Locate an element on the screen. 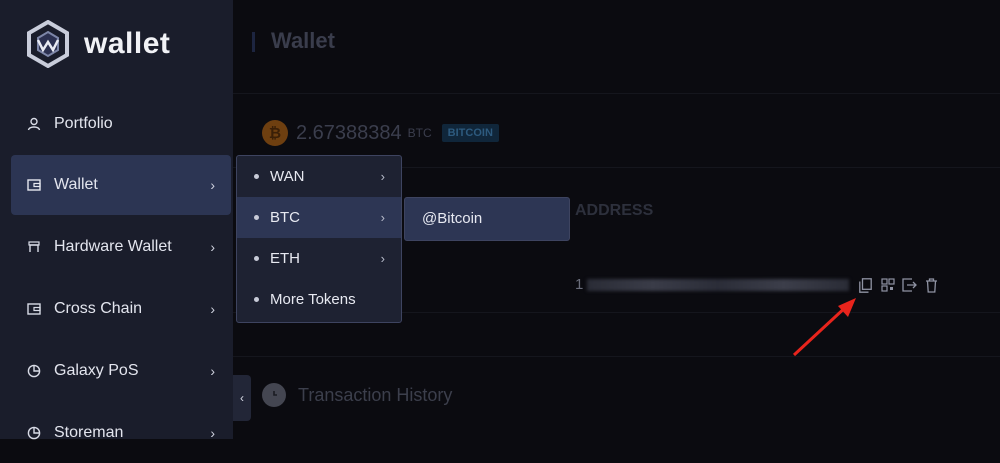  submenu-item-bitcoin-wallet: @Bitcoin is located at coordinates (487, 218).